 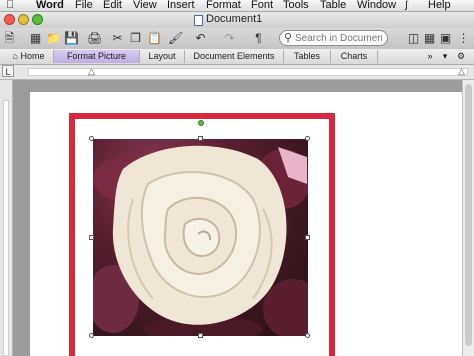 What do you see at coordinates (413, 38) in the screenshot?
I see `sidebar-icon: ◫` at bounding box center [413, 38].